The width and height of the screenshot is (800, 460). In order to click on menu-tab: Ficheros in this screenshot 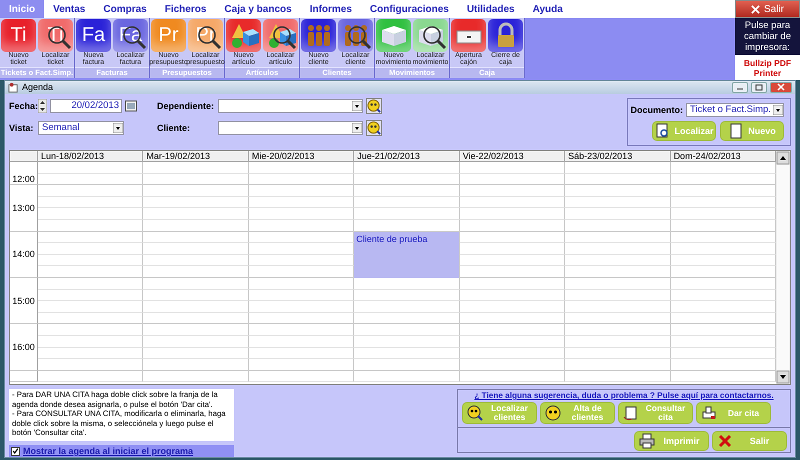, I will do `click(186, 9)`.